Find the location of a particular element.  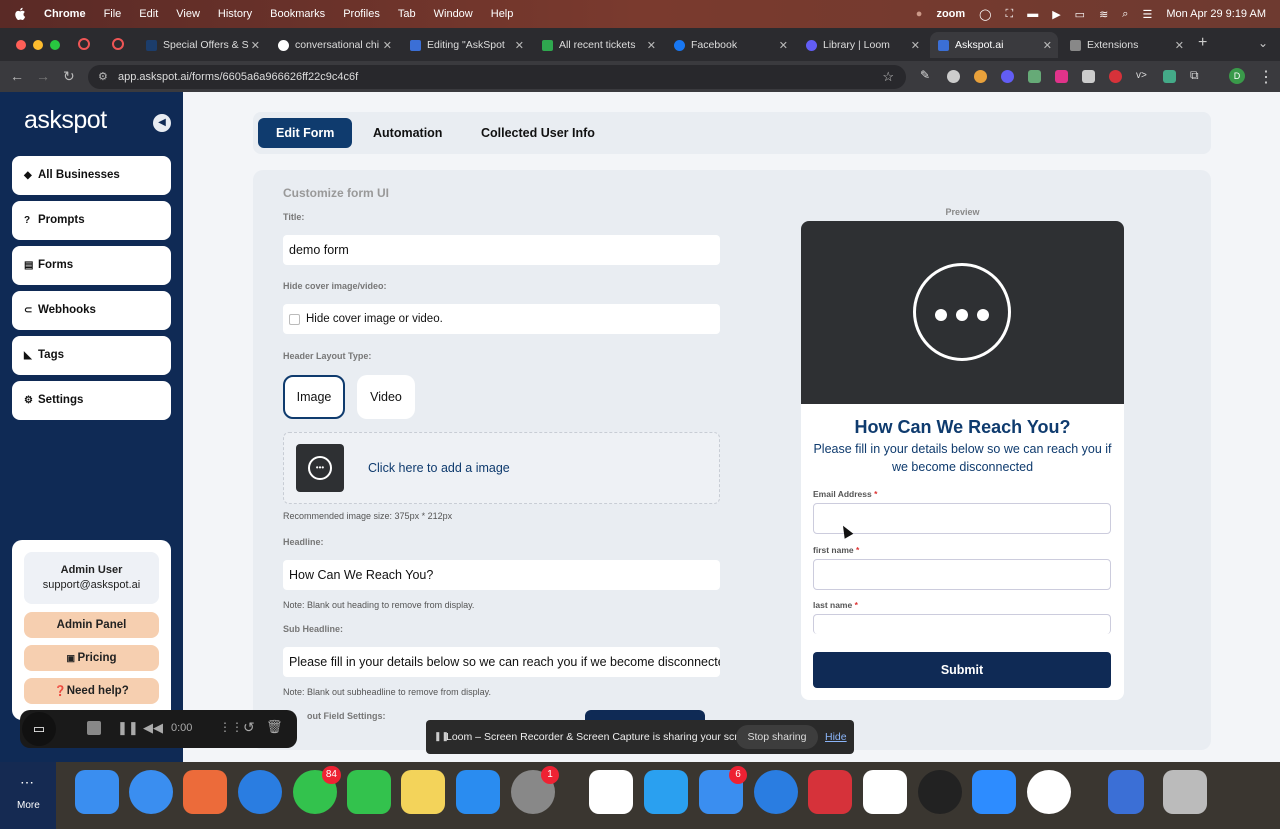

rewind-icon: ◀◀ is located at coordinates (153, 728).